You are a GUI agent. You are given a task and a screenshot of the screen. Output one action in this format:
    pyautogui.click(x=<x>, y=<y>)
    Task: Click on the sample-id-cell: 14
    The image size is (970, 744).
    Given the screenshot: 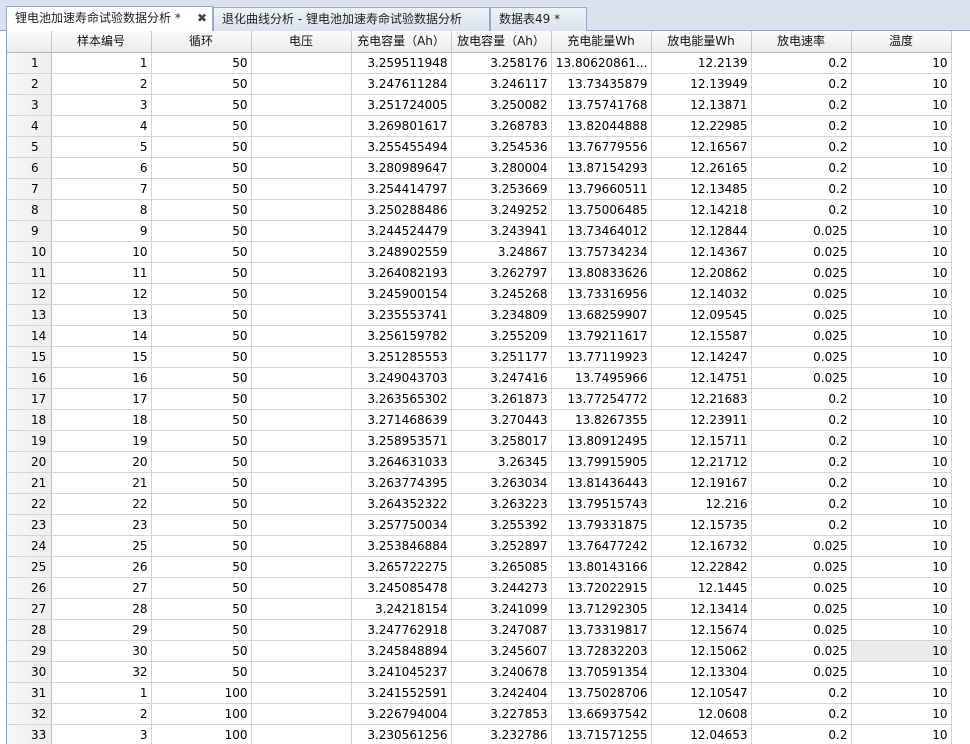 What is the action you would take?
    pyautogui.click(x=101, y=336)
    